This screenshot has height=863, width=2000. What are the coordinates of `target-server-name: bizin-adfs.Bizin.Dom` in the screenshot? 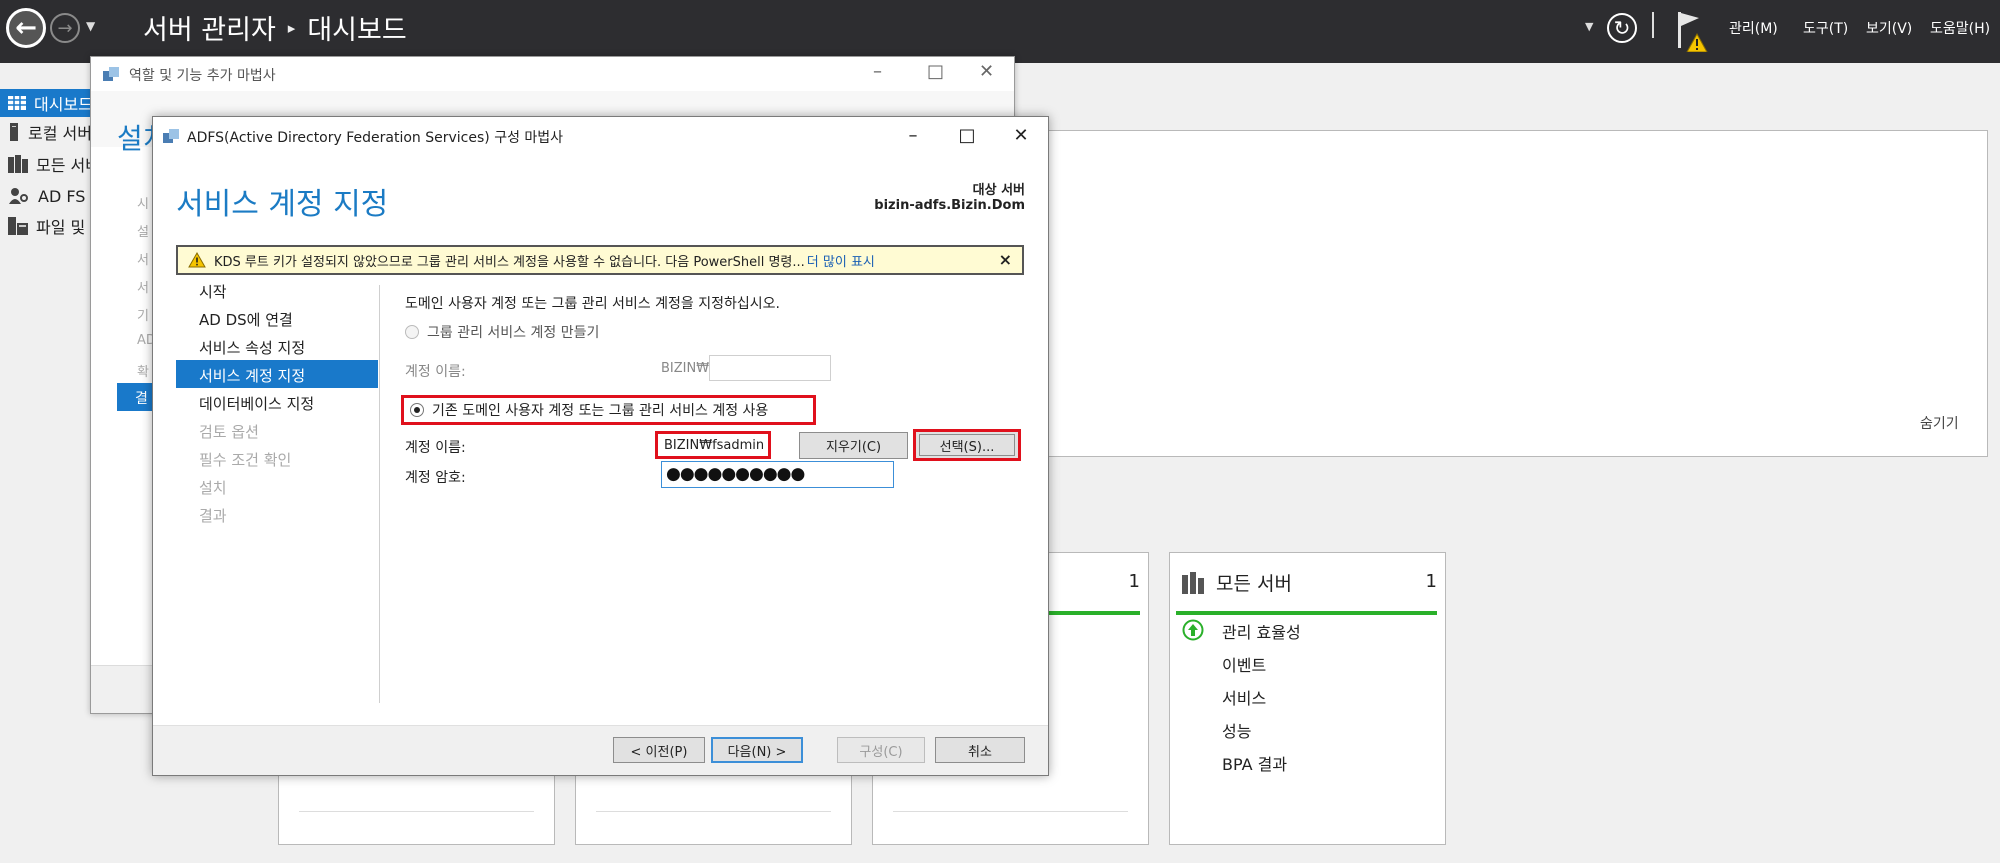 It's located at (949, 205).